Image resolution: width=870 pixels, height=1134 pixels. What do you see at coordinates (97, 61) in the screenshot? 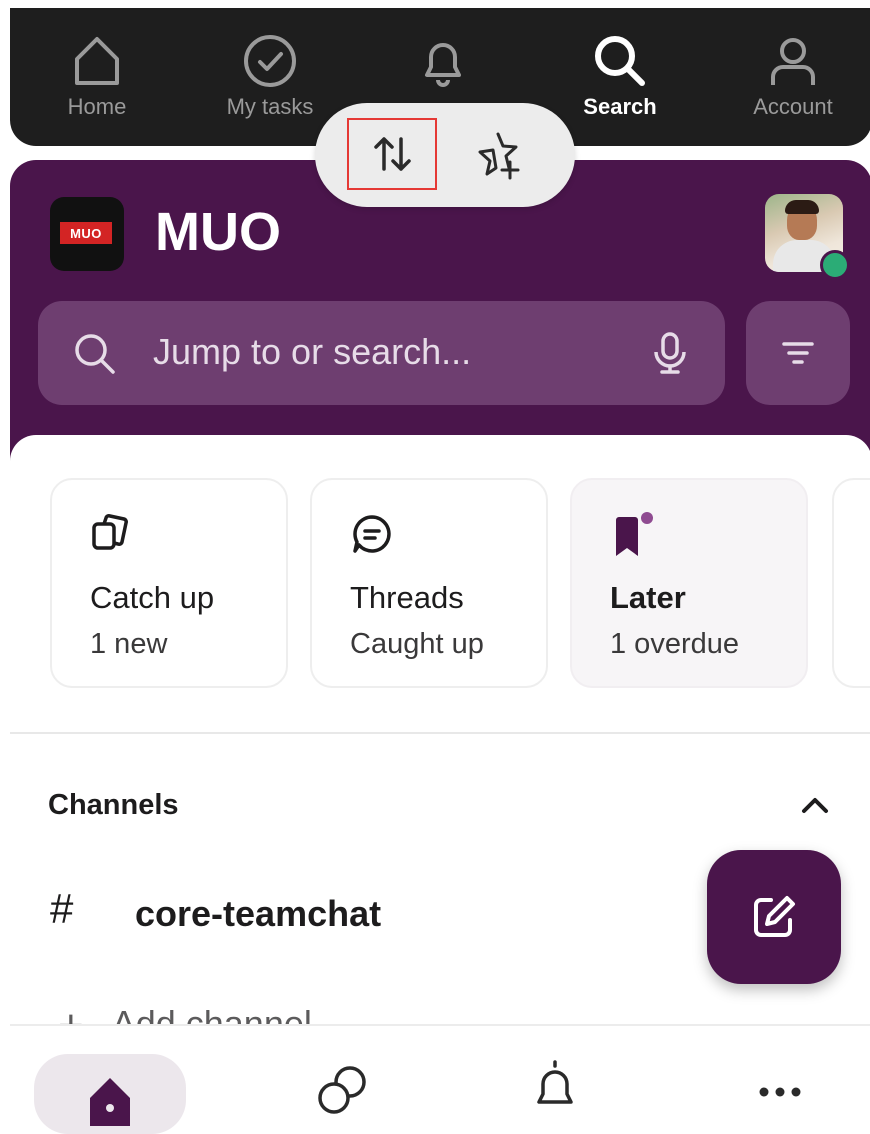
I see `home-outline-icon` at bounding box center [97, 61].